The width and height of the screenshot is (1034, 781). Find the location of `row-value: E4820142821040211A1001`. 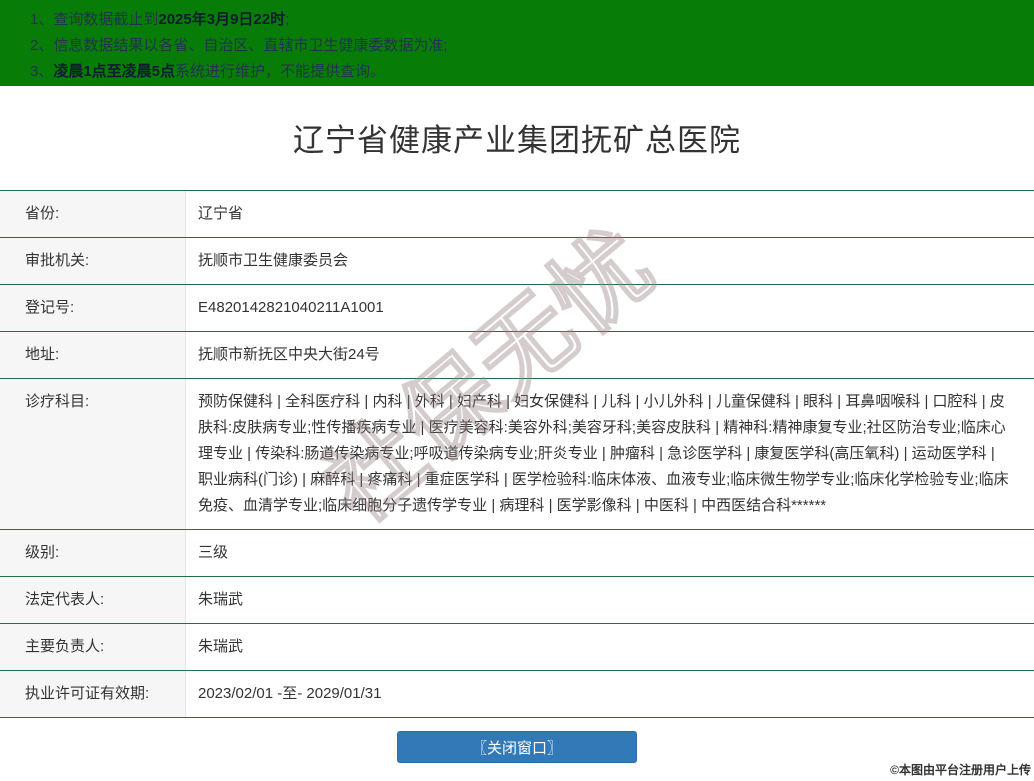

row-value: E4820142821040211A1001 is located at coordinates (291, 307).